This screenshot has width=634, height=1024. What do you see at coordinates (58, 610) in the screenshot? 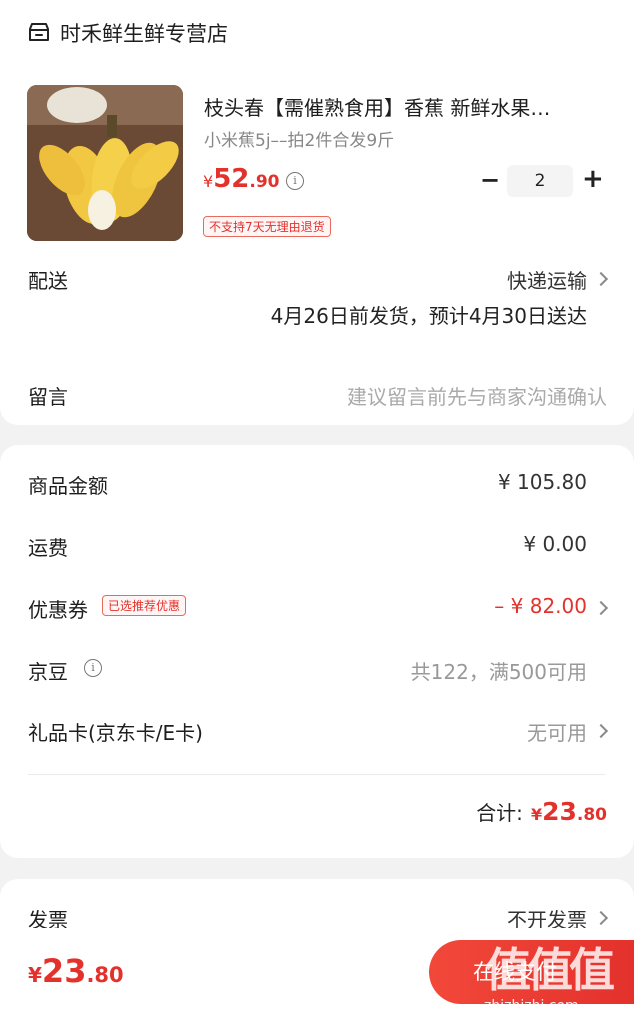
I see `coupon-label: 优惠券` at bounding box center [58, 610].